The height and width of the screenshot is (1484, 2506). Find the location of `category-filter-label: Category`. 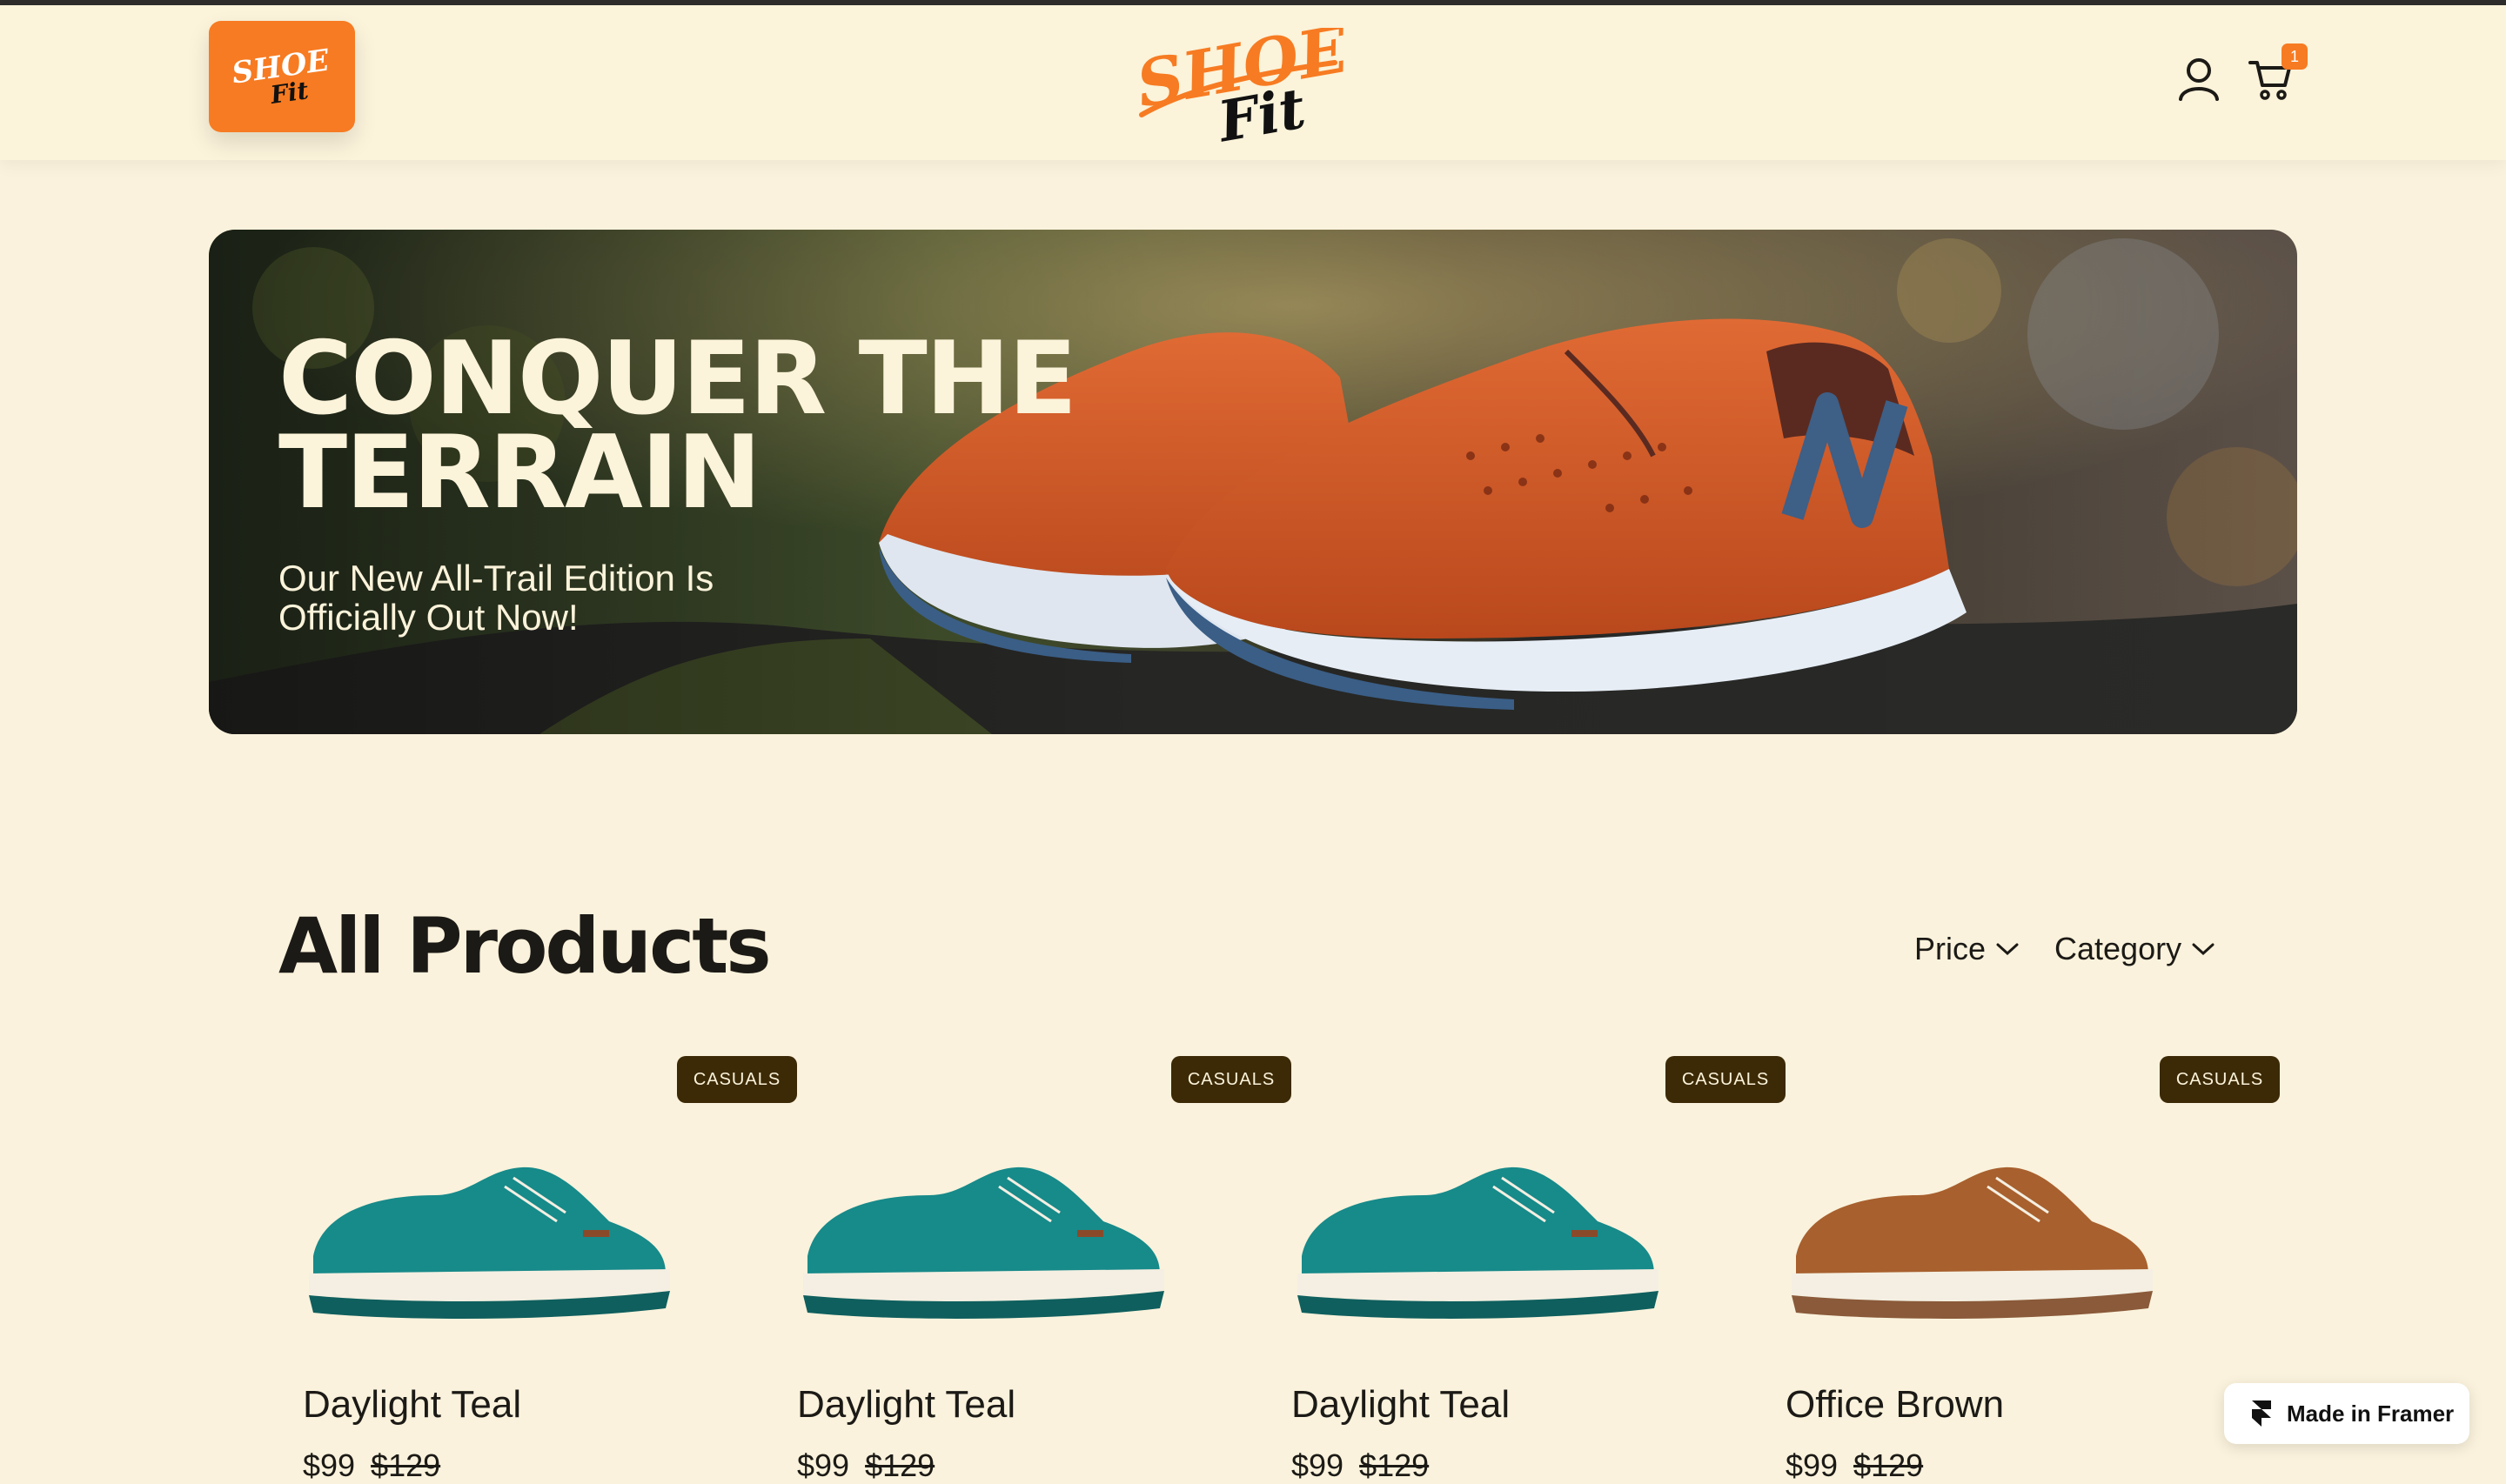

category-filter-label: Category is located at coordinates (2118, 948).